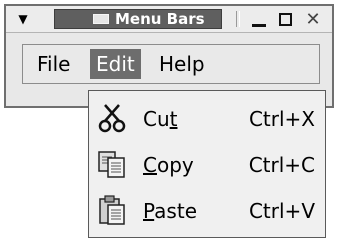 Image resolution: width=338 pixels, height=240 pixels. I want to click on window-icon, so click(101, 19).